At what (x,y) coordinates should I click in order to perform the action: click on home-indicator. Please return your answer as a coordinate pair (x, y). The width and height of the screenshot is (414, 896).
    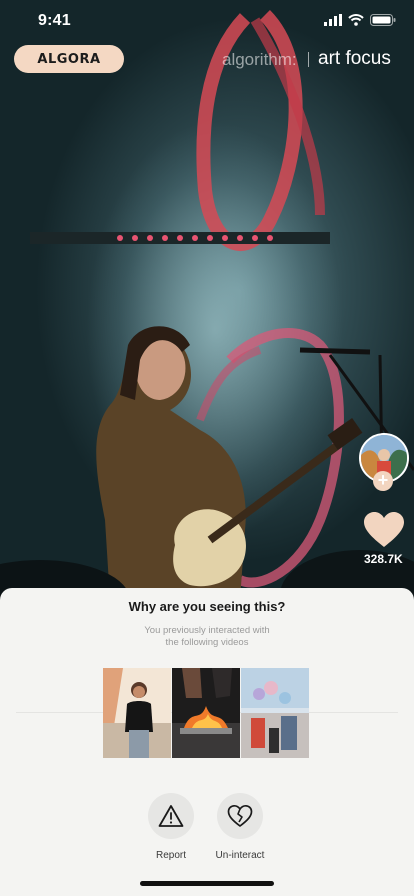
    Looking at the image, I should click on (207, 883).